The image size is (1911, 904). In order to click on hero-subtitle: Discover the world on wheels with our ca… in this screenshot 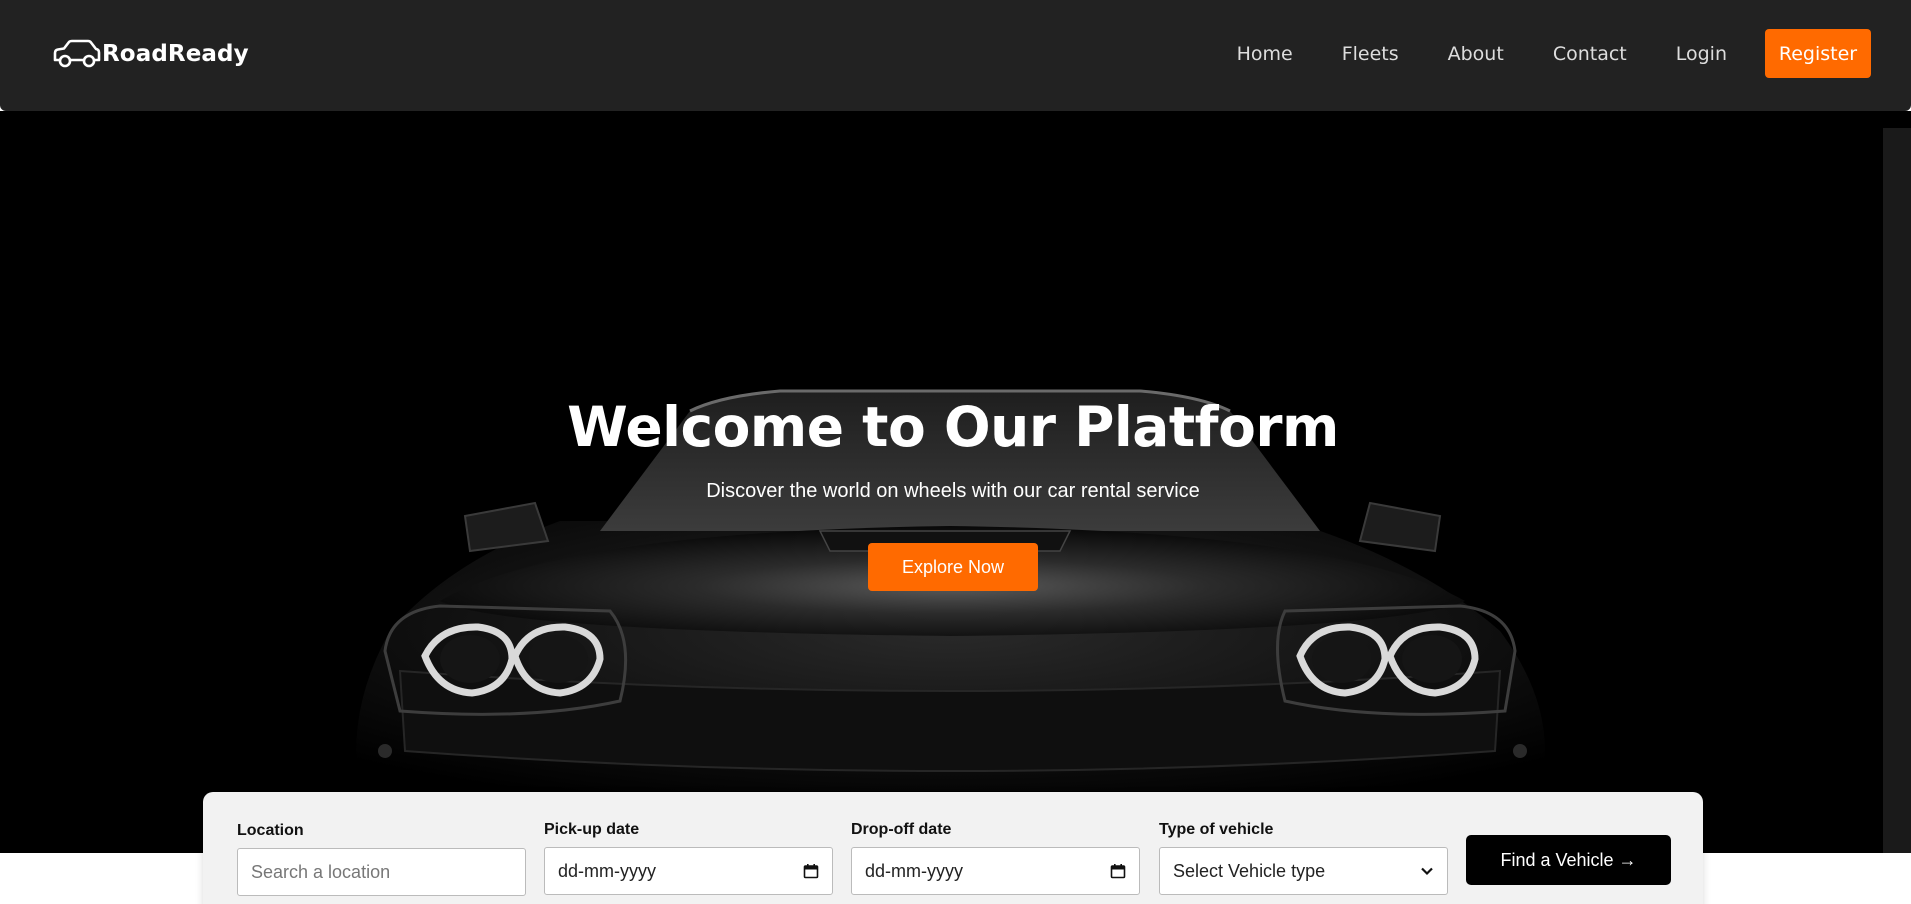, I will do `click(953, 491)`.